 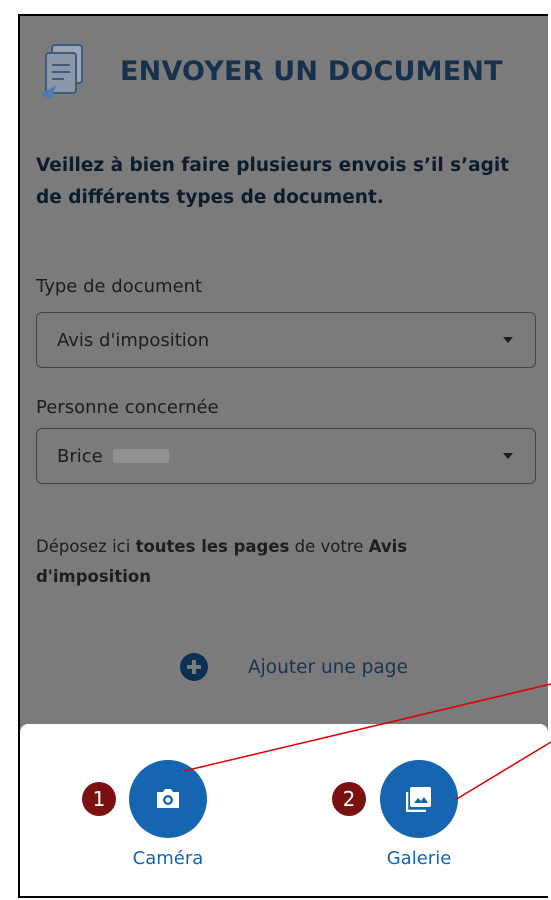 I want to click on camera-option: Caméra, so click(x=168, y=814).